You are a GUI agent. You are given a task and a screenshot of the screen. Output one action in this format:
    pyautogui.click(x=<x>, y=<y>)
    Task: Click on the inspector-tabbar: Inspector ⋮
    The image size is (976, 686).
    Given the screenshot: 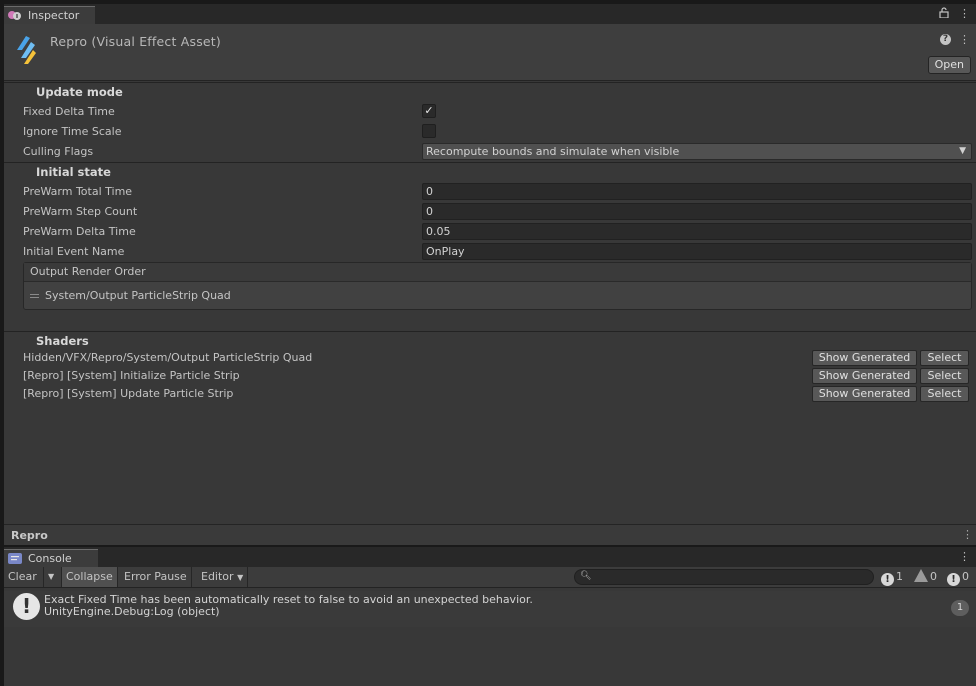 What is the action you would take?
    pyautogui.click(x=490, y=14)
    